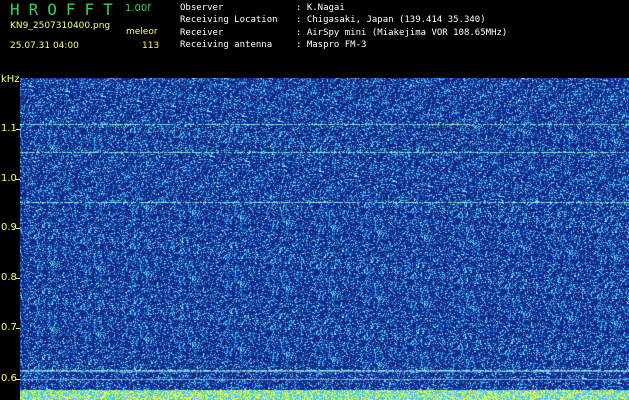 The height and width of the screenshot is (400, 629). I want to click on echo-count: 113, so click(151, 46).